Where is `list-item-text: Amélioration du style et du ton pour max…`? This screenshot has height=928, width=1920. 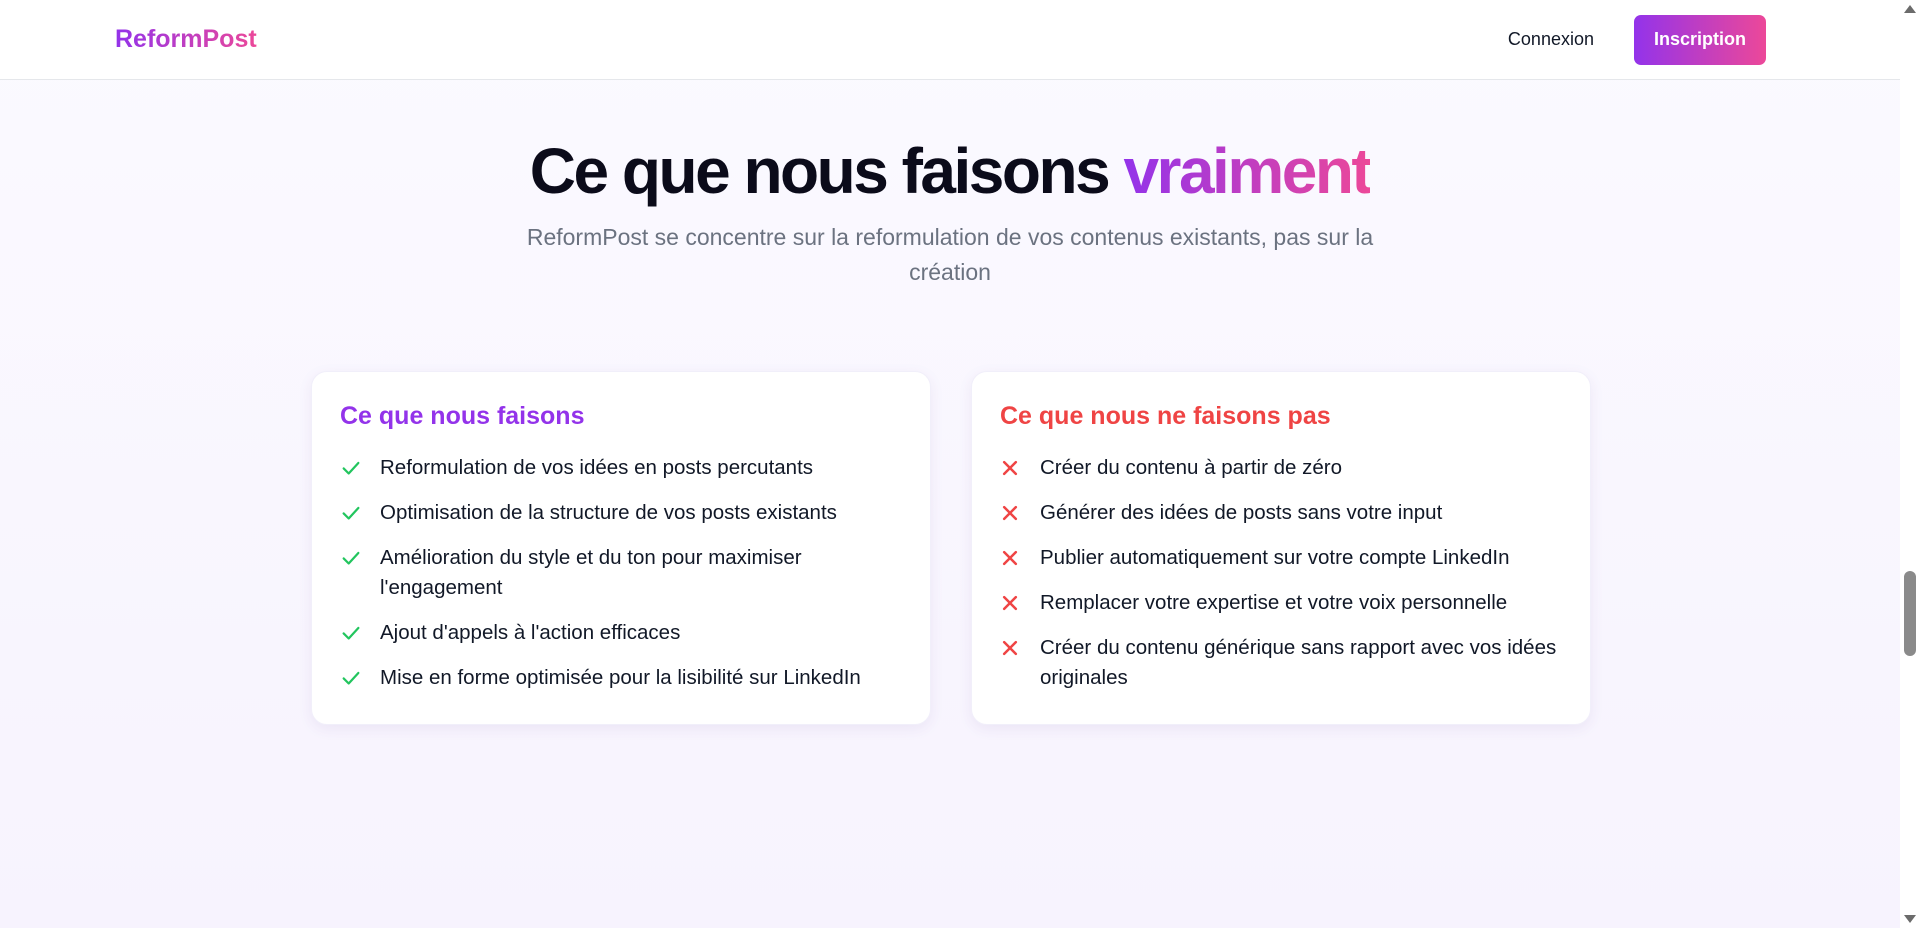
list-item-text: Amélioration du style et du ton pour max… is located at coordinates (591, 572).